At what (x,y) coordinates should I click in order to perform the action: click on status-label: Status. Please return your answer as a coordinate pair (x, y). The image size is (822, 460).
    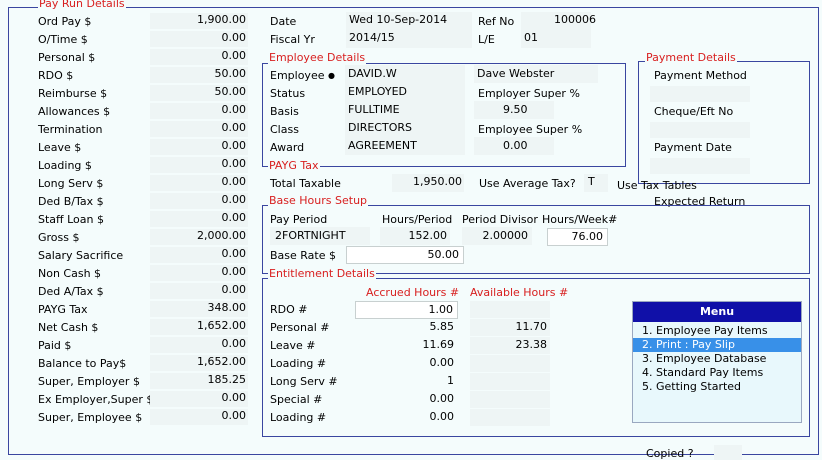
    Looking at the image, I should click on (288, 93).